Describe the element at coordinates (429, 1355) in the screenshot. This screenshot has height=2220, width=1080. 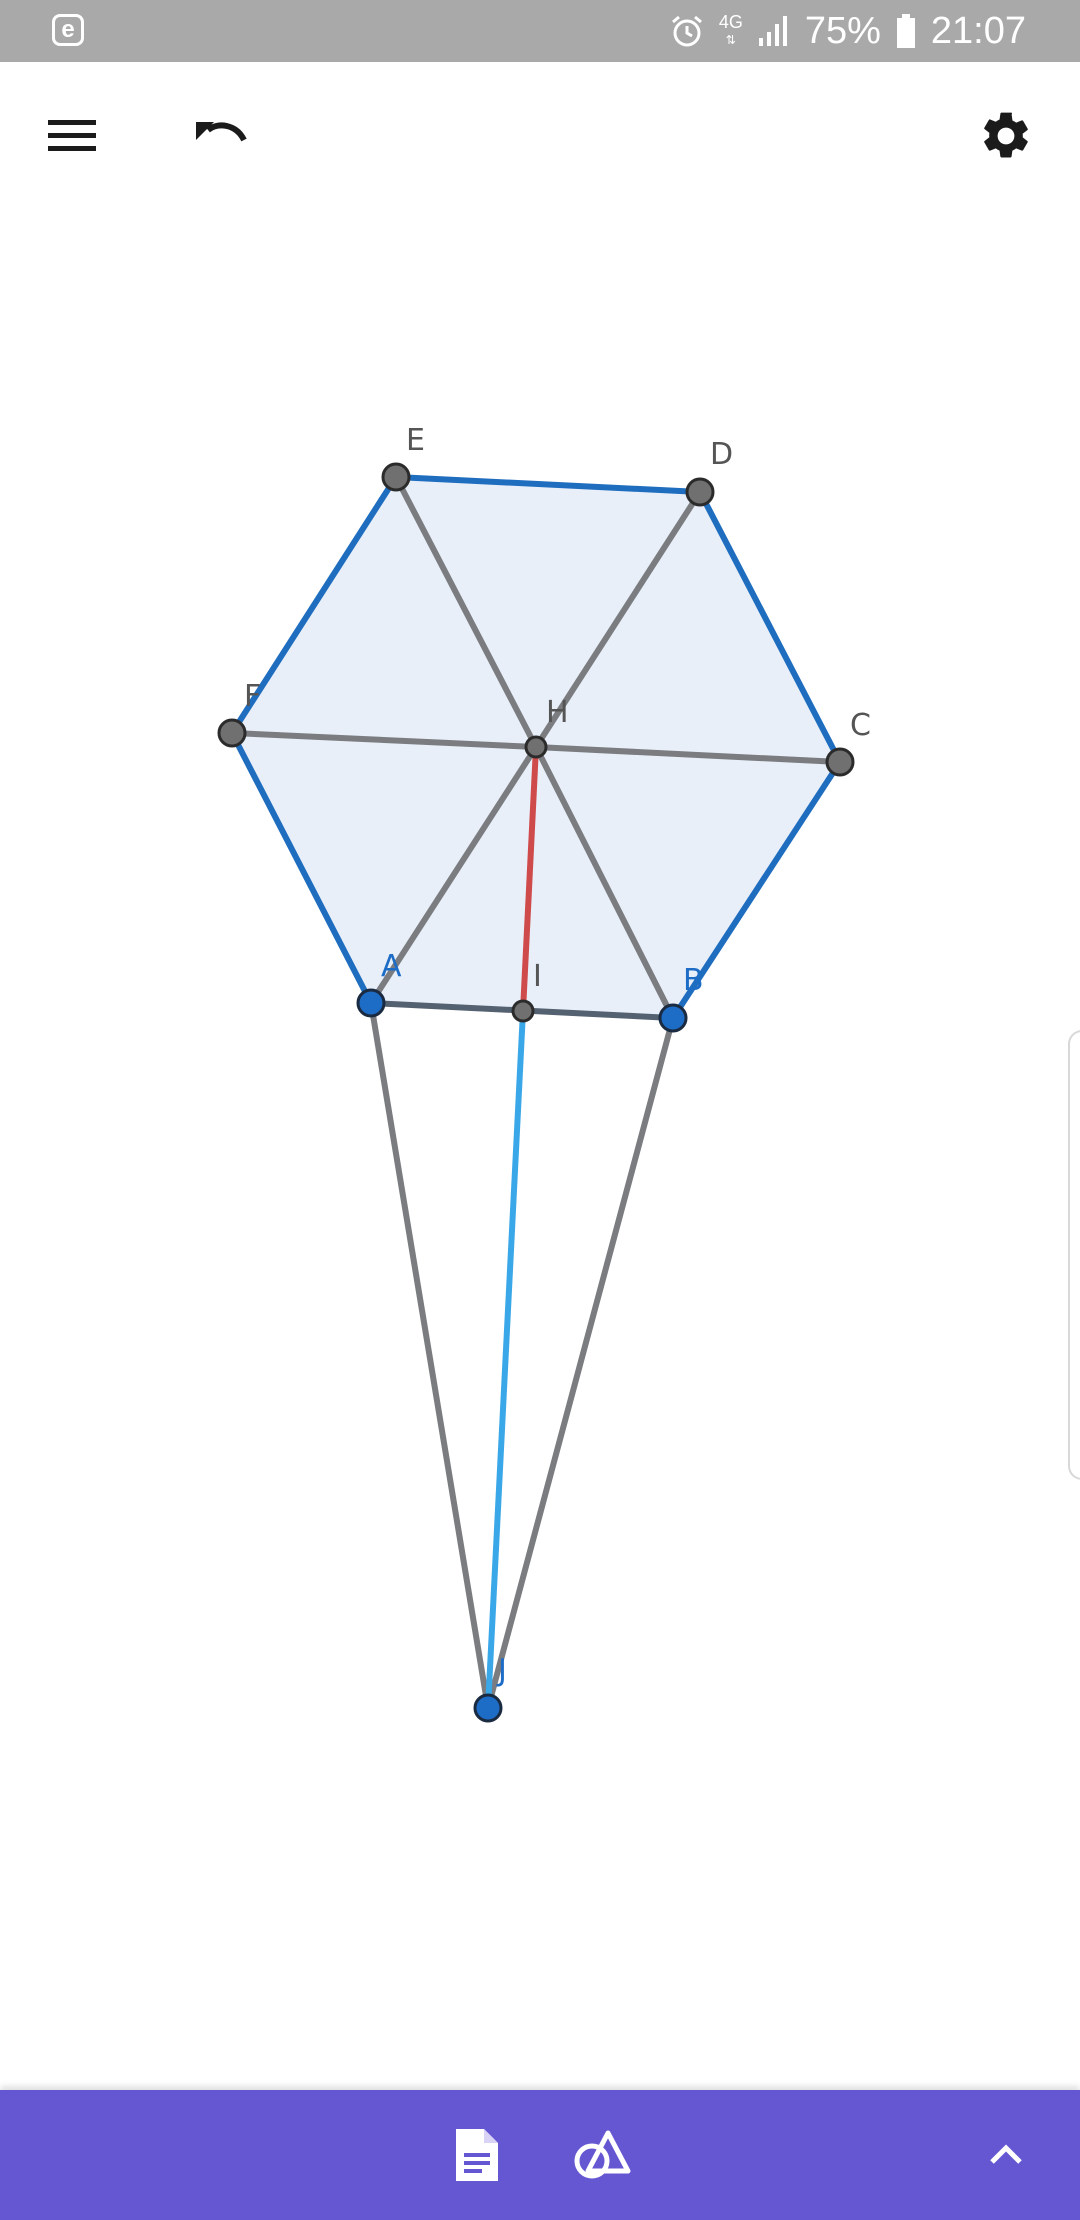
I see `segment-a-j` at that location.